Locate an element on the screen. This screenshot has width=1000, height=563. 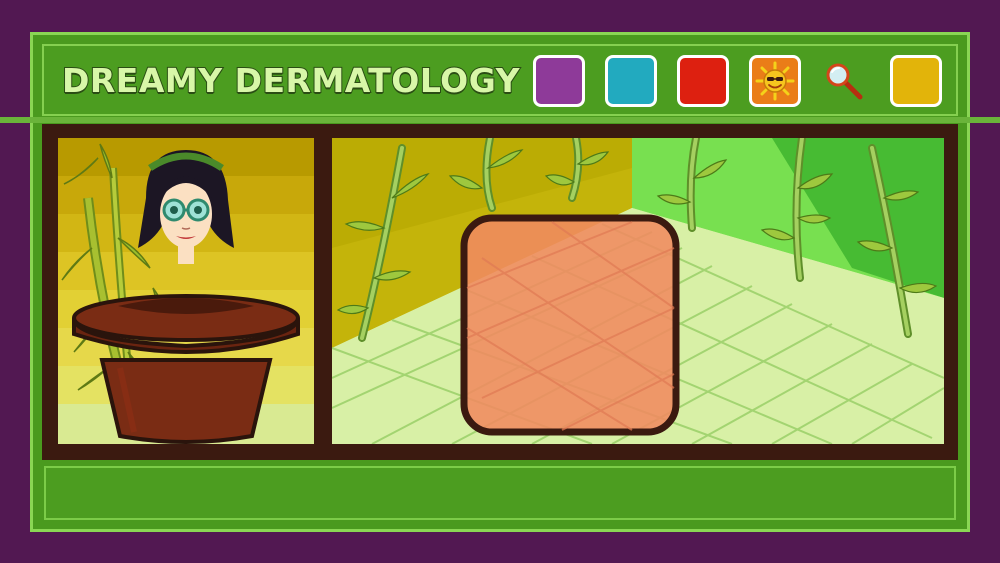
skin-patch is located at coordinates (570, 325).